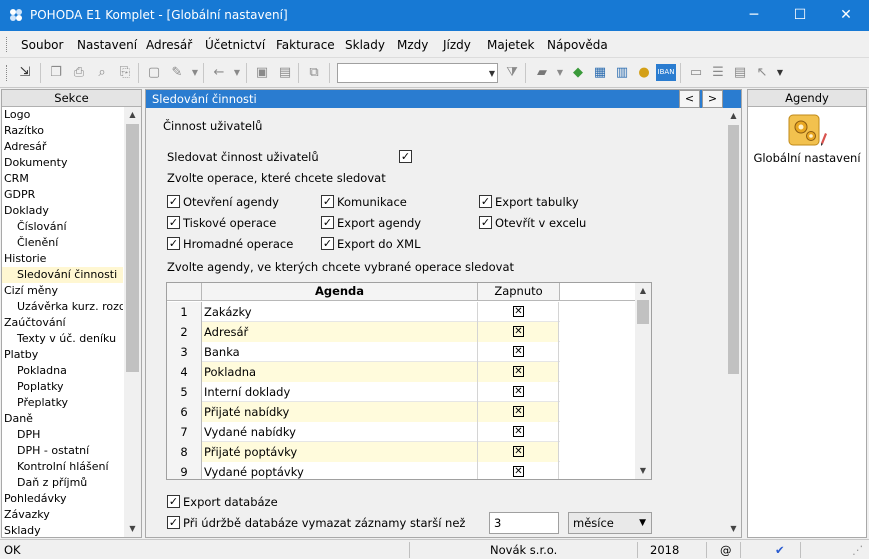 This screenshot has width=869, height=559. I want to click on prev-section-button: <, so click(689, 99).